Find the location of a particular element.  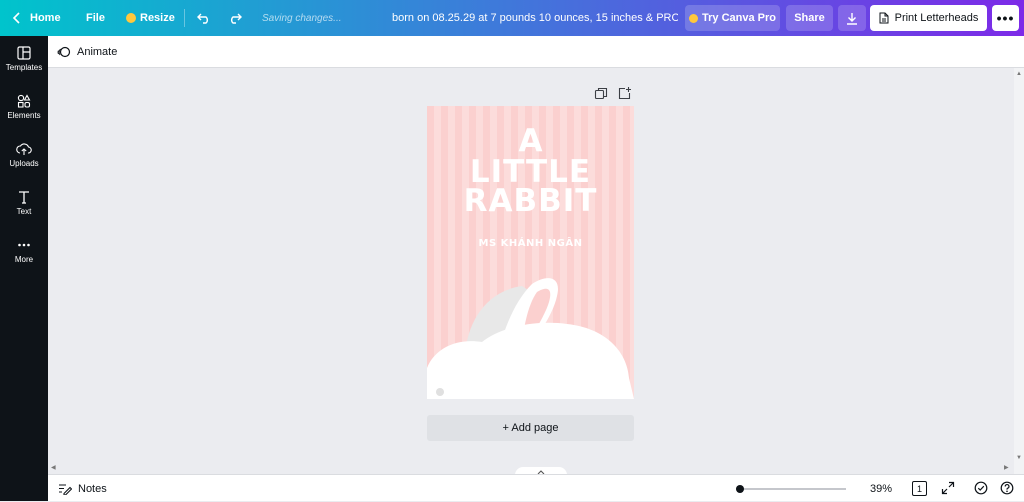

file-label: File is located at coordinates (95, 18).